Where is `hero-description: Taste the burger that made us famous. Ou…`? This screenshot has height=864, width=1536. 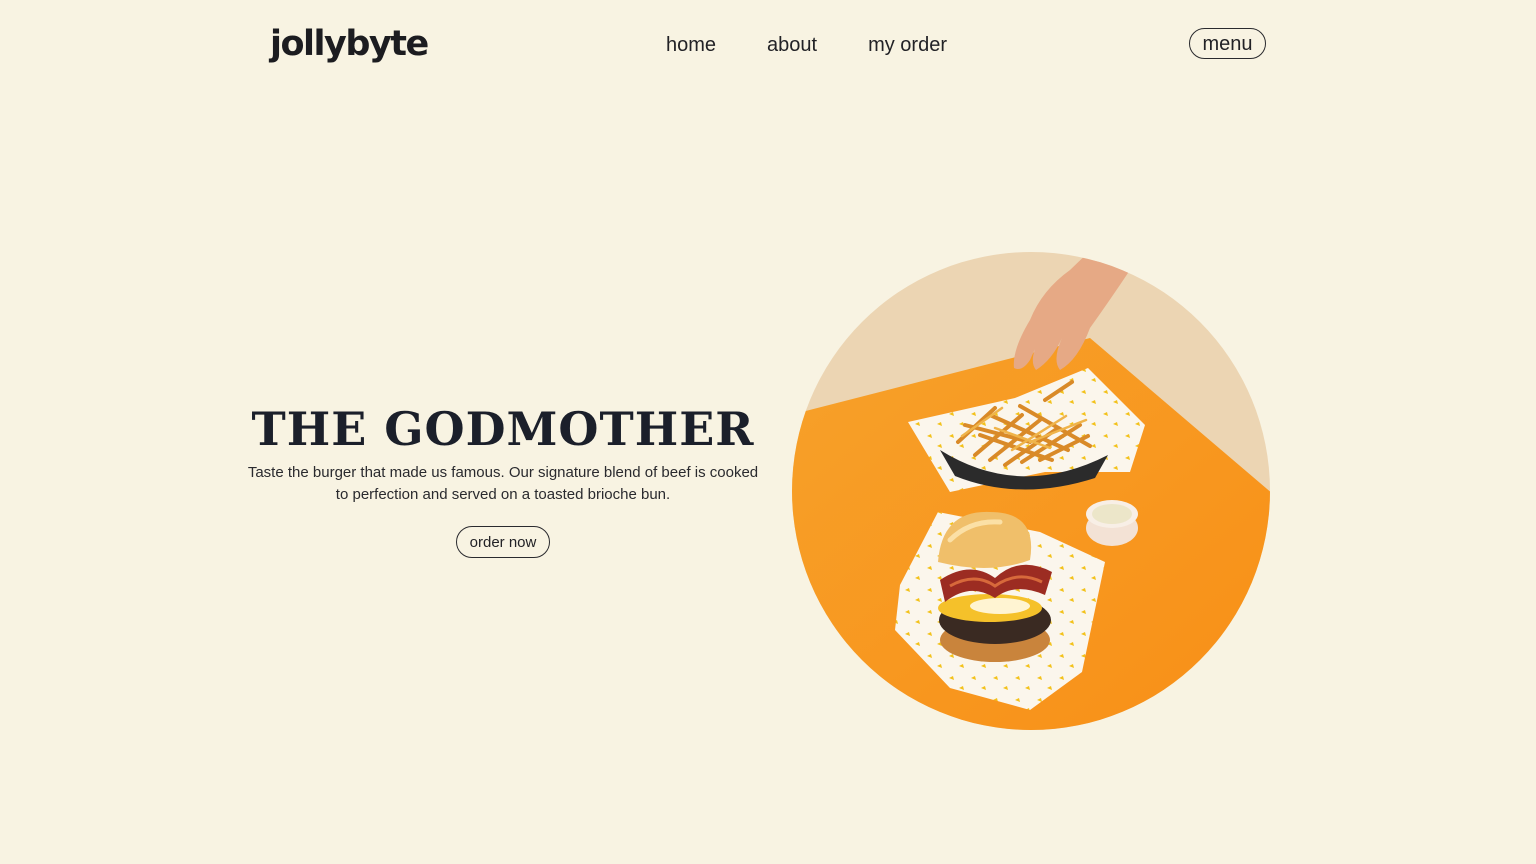 hero-description: Taste the burger that made us famous. Ou… is located at coordinates (503, 483).